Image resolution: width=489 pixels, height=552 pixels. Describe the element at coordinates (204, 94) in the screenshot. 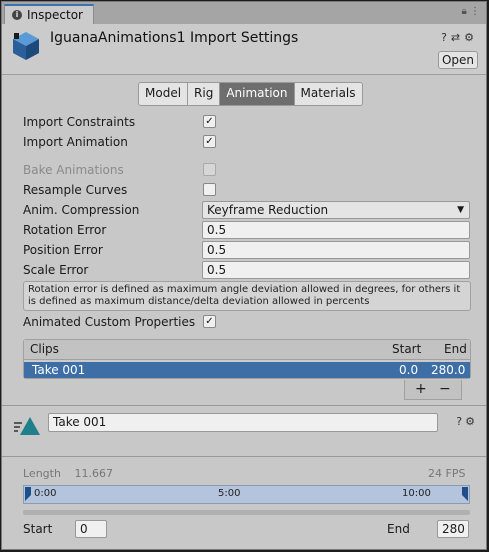

I see `tab-rig: Rig` at that location.